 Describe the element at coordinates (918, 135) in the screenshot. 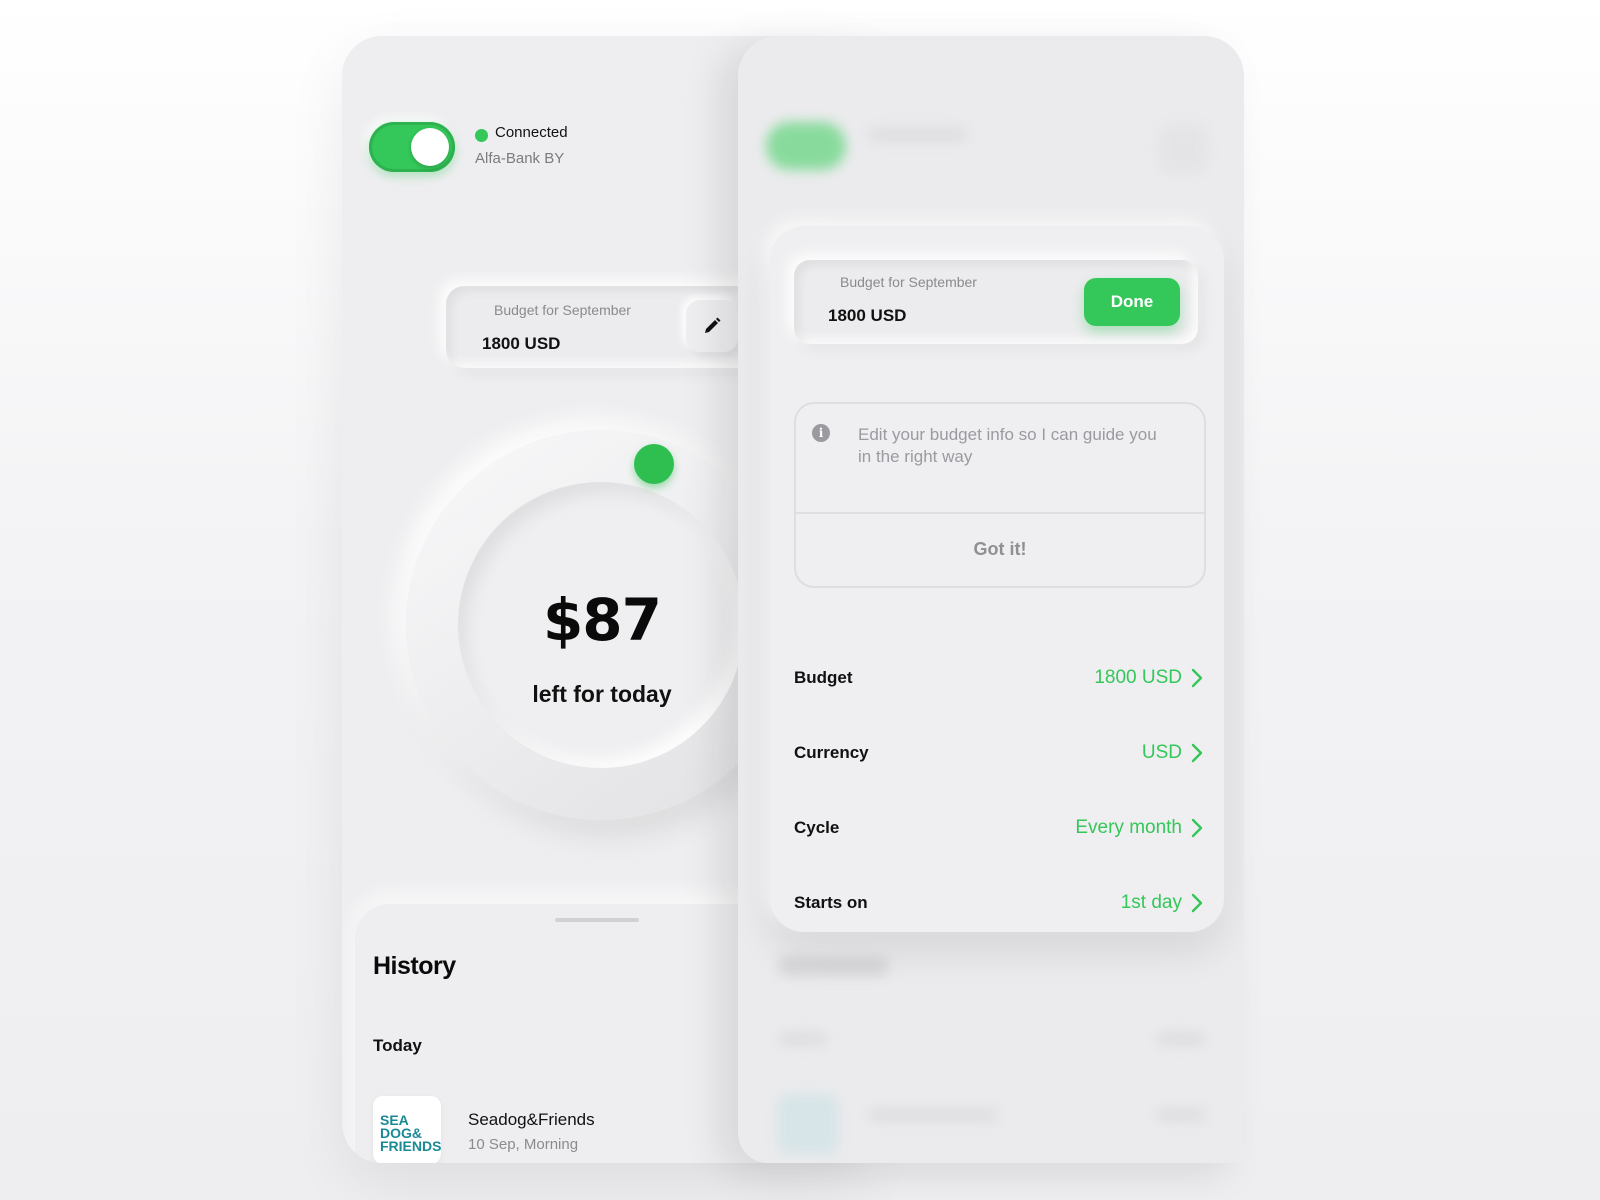

I see `blurred-status` at that location.